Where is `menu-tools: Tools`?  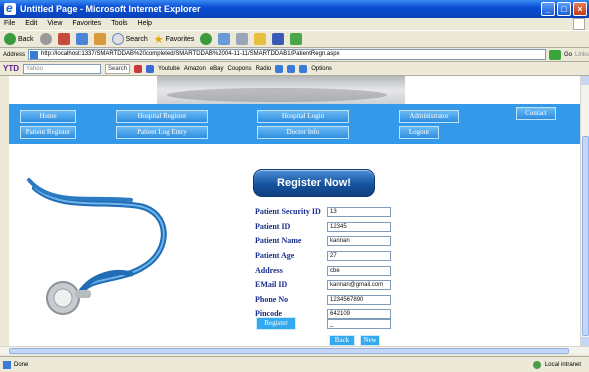
menu-tools: Tools is located at coordinates (119, 24).